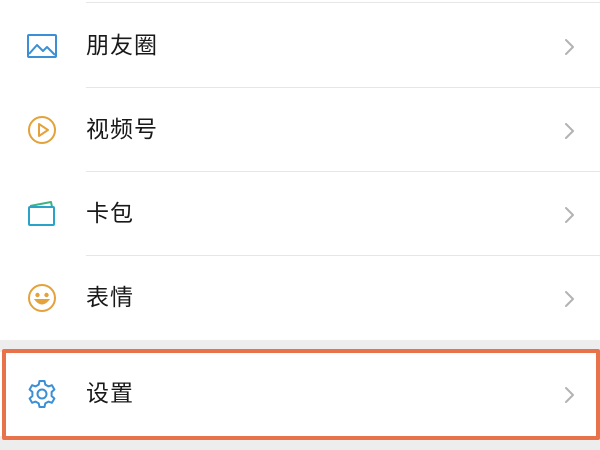 This screenshot has height=450, width=600. I want to click on menu-item-label: 视频号, so click(122, 130).